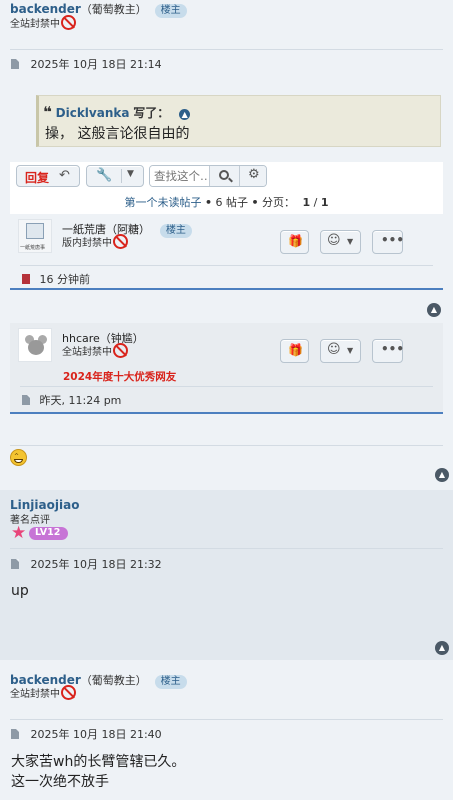 This screenshot has width=453, height=800. Describe the element at coordinates (224, 176) in the screenshot. I see `search-button` at that location.